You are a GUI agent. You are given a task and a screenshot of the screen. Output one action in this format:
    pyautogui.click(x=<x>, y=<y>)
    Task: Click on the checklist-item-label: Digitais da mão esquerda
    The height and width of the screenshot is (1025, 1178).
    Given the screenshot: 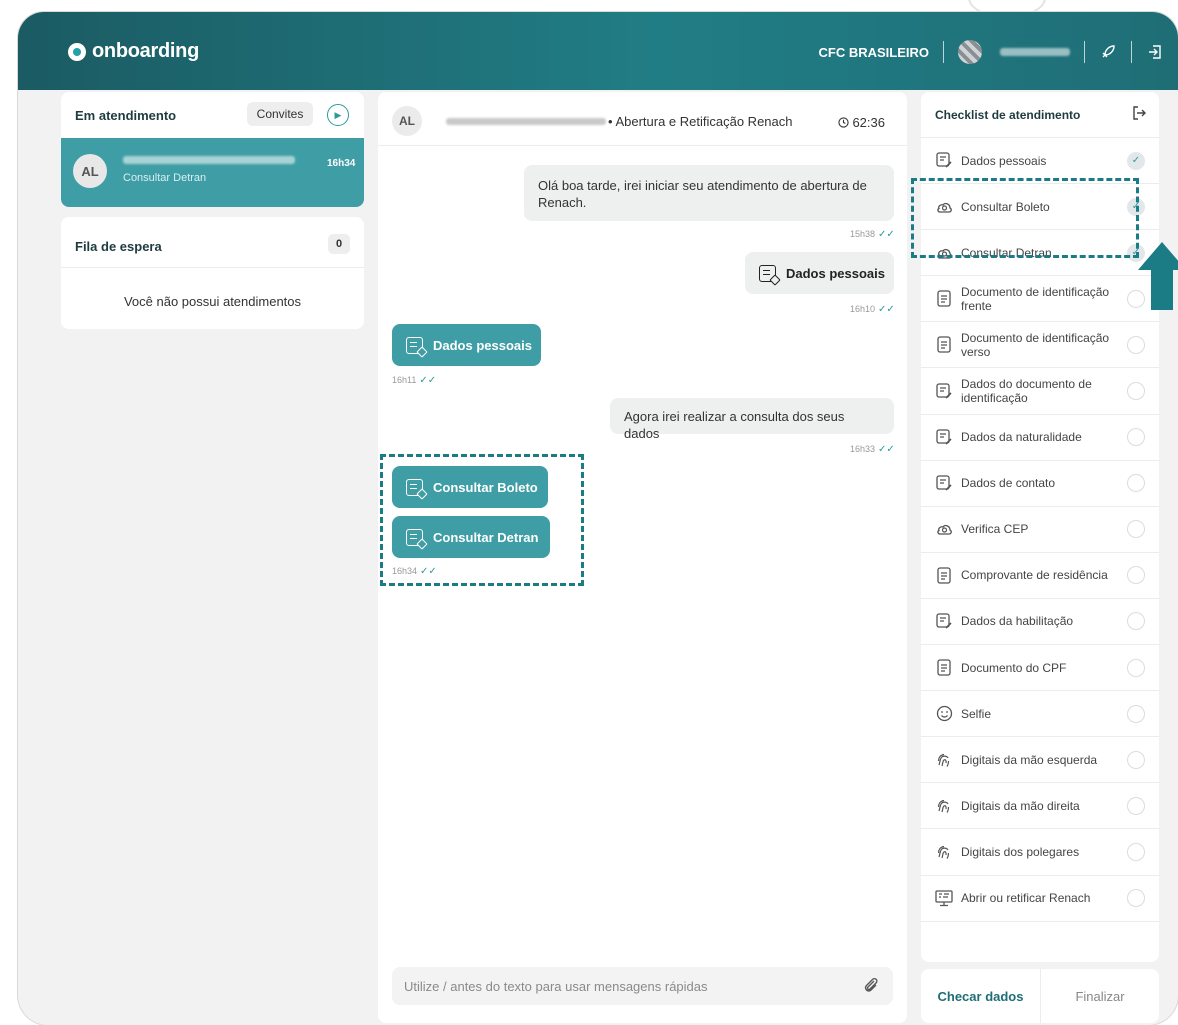 What is the action you would take?
    pyautogui.click(x=1029, y=759)
    